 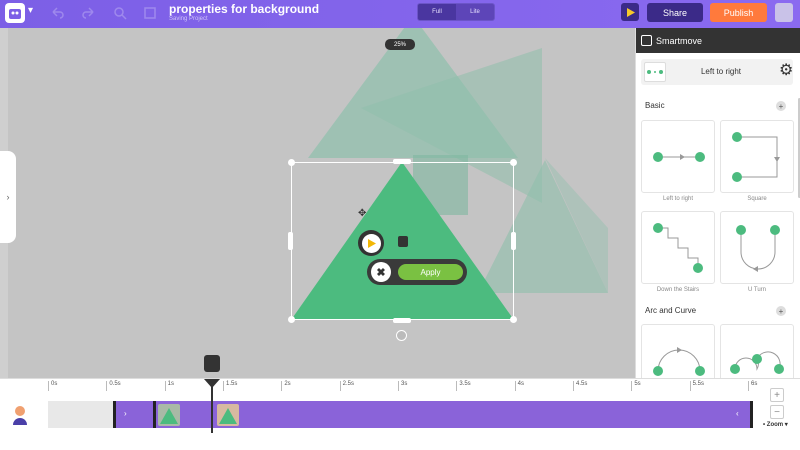 What do you see at coordinates (154, 414) in the screenshot?
I see `keyframe-marker` at bounding box center [154, 414].